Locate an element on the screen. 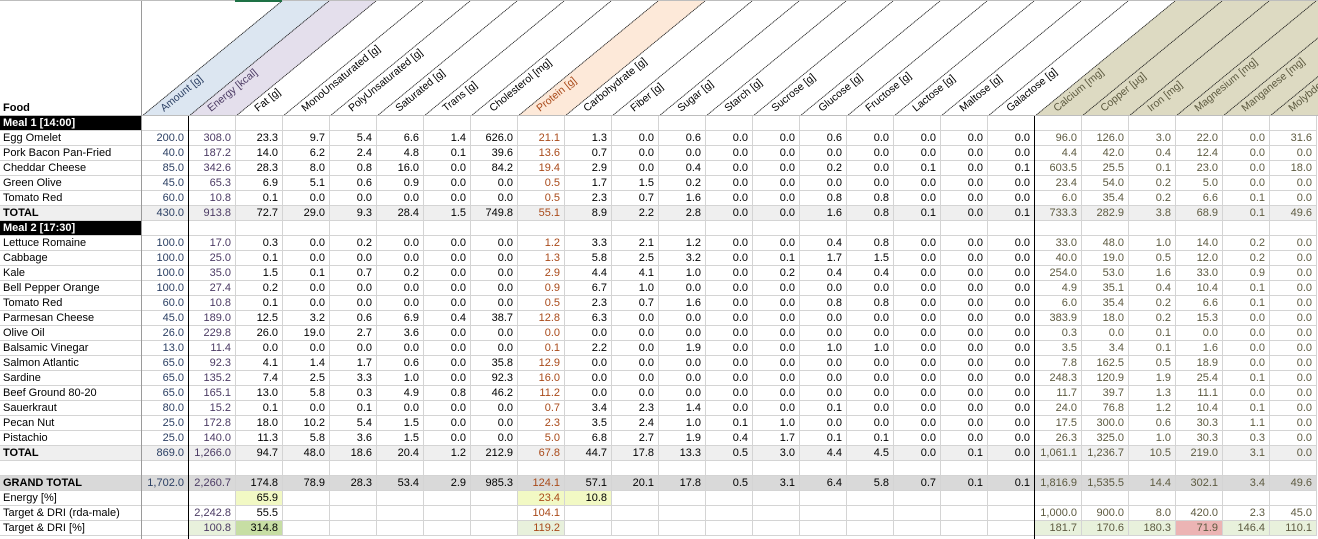  cell-energy: 10.8 is located at coordinates (212, 198).